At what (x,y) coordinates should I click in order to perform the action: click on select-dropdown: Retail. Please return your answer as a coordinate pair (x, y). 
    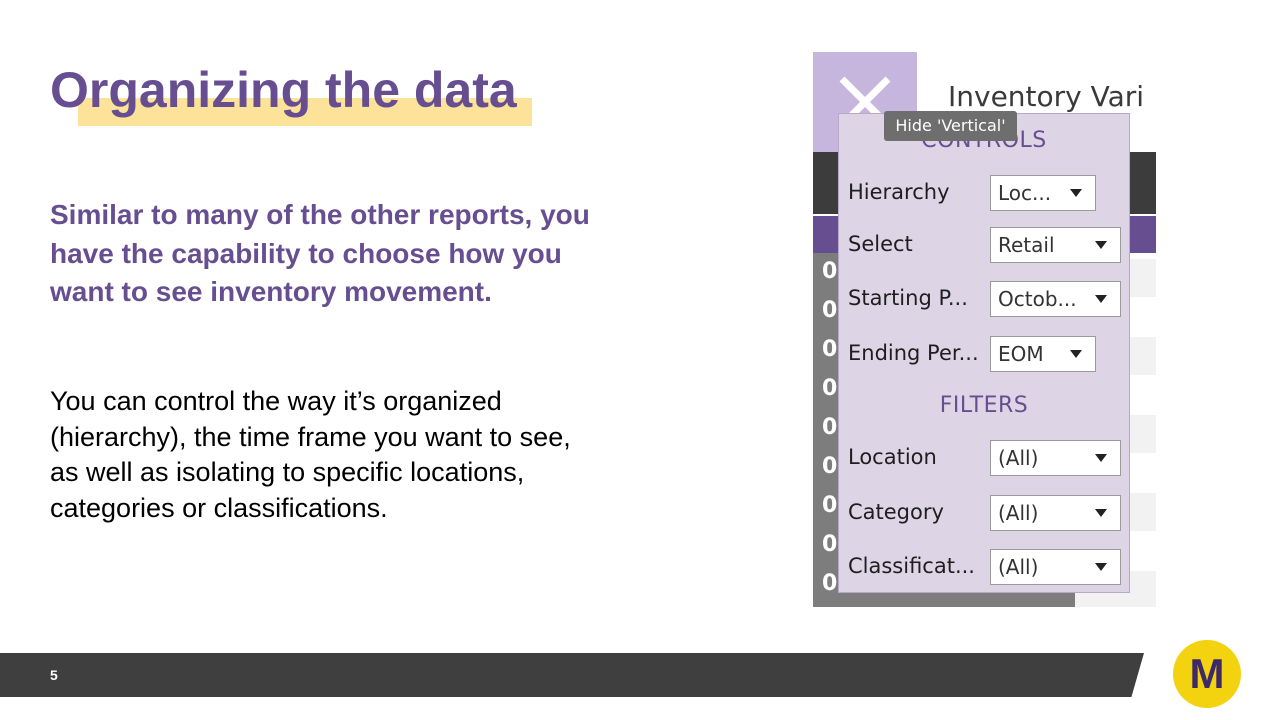
    Looking at the image, I should click on (1055, 245).